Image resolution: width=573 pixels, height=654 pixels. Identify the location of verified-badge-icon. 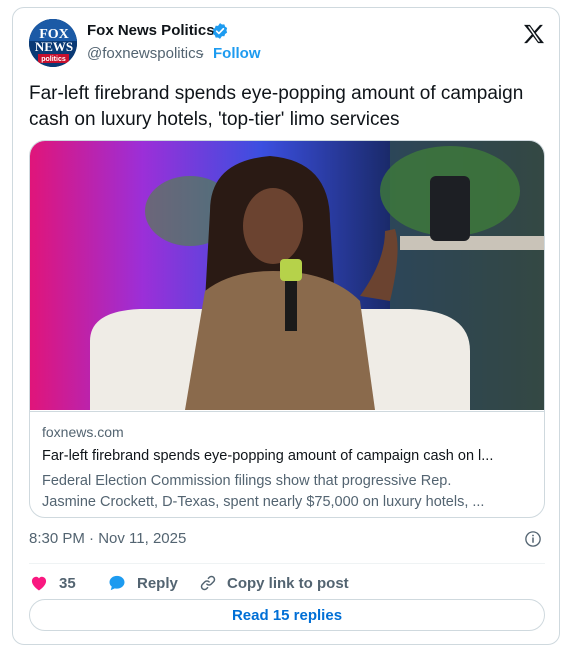
(220, 31).